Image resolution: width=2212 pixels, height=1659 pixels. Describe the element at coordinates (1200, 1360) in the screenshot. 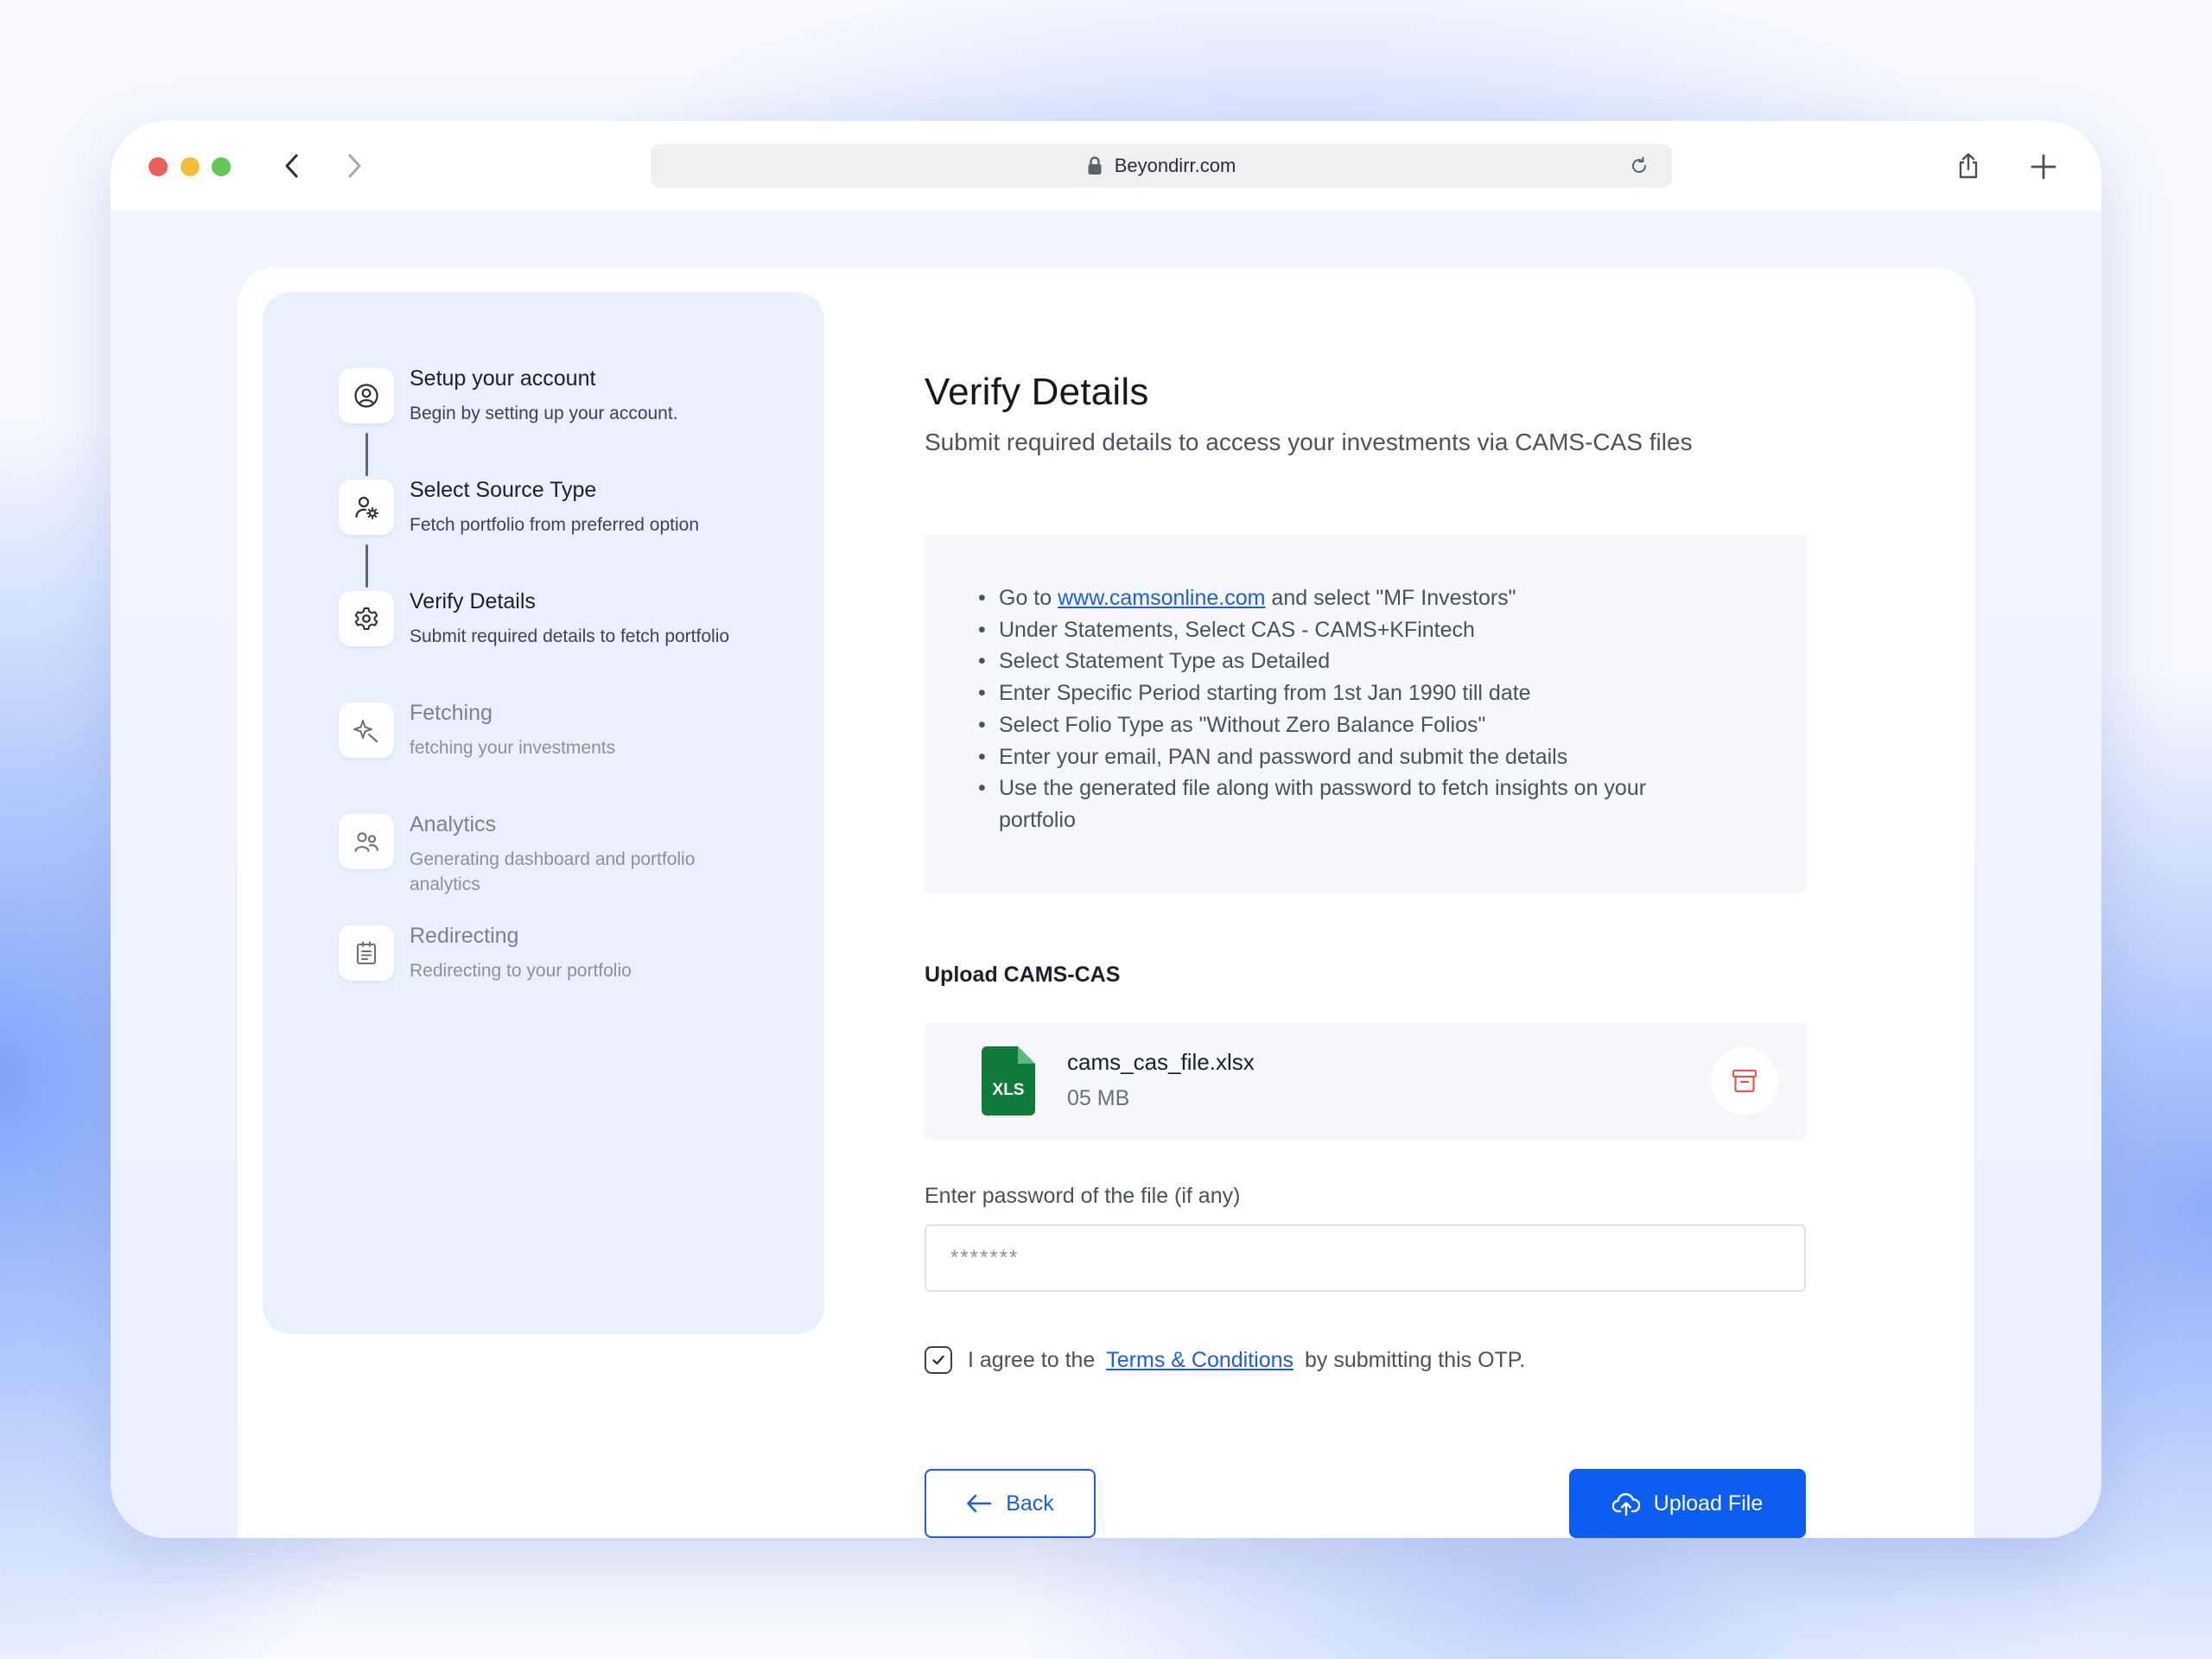

I see `terms-link: Terms & Conditions` at that location.